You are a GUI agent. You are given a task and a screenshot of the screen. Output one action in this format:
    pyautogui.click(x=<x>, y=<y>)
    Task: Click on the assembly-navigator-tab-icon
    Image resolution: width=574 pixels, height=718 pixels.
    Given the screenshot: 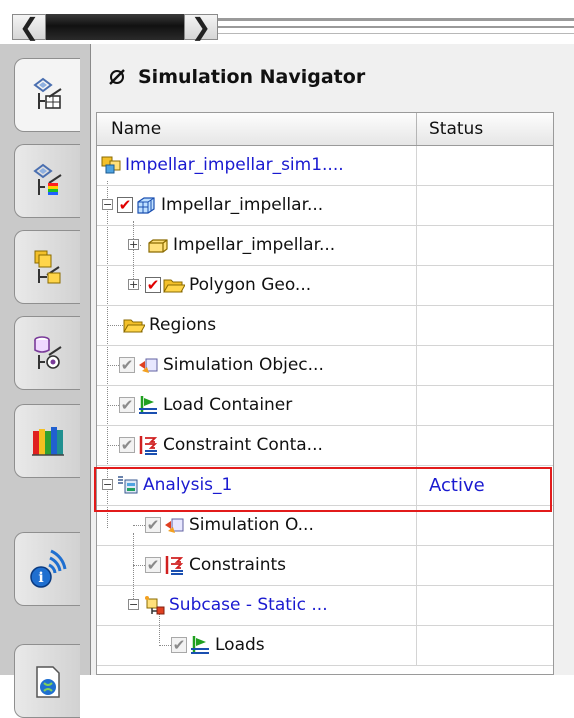 What is the action you would take?
    pyautogui.click(x=47, y=267)
    